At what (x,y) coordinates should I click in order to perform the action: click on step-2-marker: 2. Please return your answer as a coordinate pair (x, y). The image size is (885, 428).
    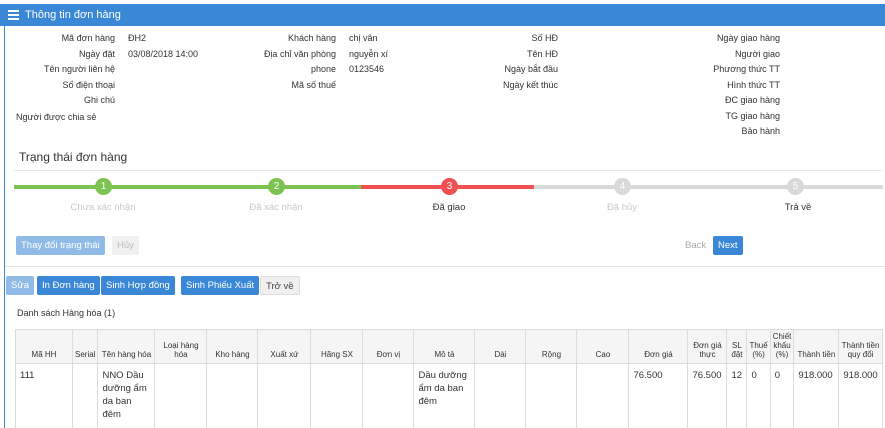
    Looking at the image, I should click on (276, 186).